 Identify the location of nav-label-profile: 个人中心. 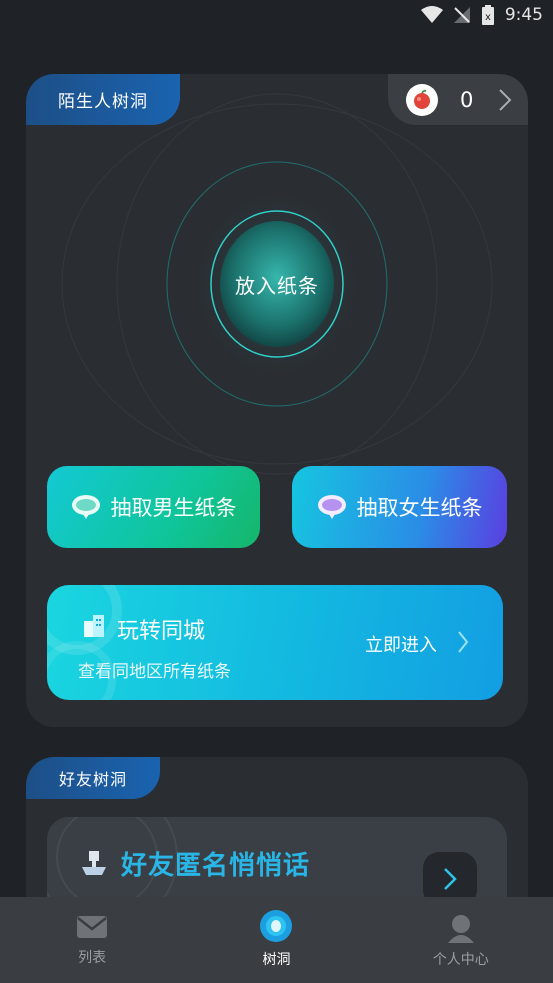
(460, 960).